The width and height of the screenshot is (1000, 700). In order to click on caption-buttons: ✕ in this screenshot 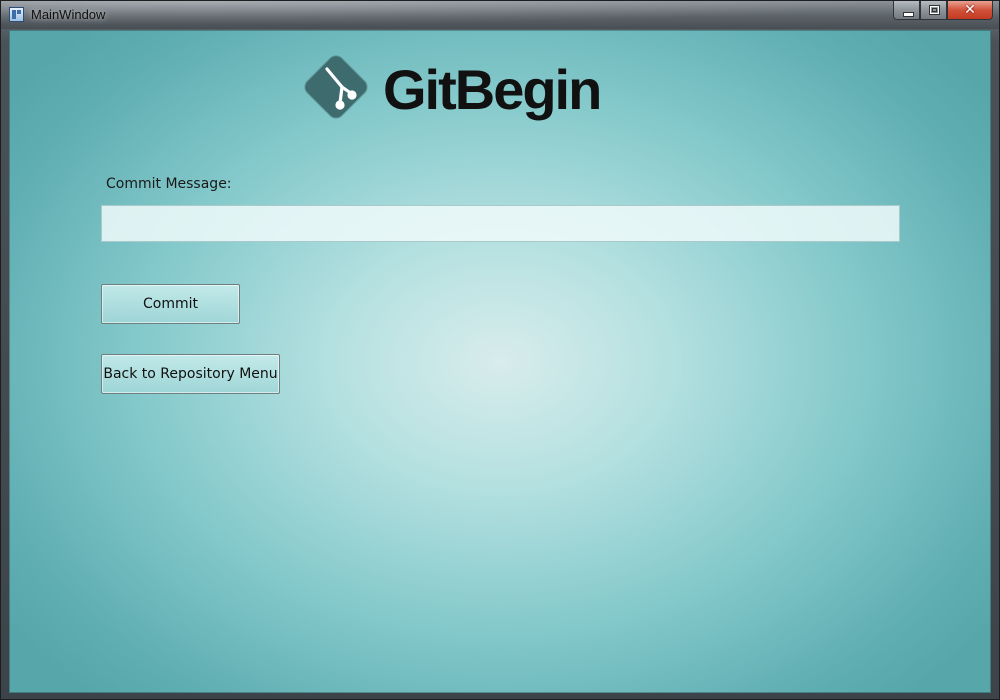, I will do `click(943, 11)`.